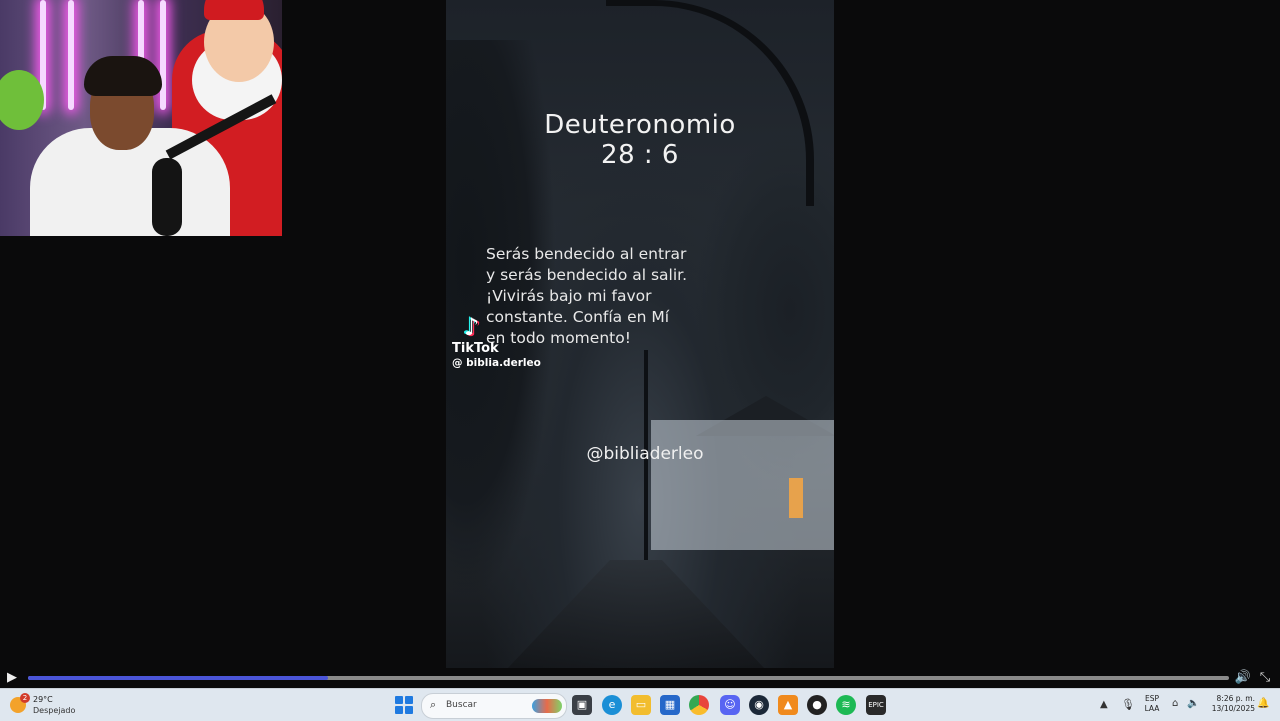 The image size is (1280, 721). What do you see at coordinates (1128, 704) in the screenshot?
I see `microphone-icon: 🎙` at bounding box center [1128, 704].